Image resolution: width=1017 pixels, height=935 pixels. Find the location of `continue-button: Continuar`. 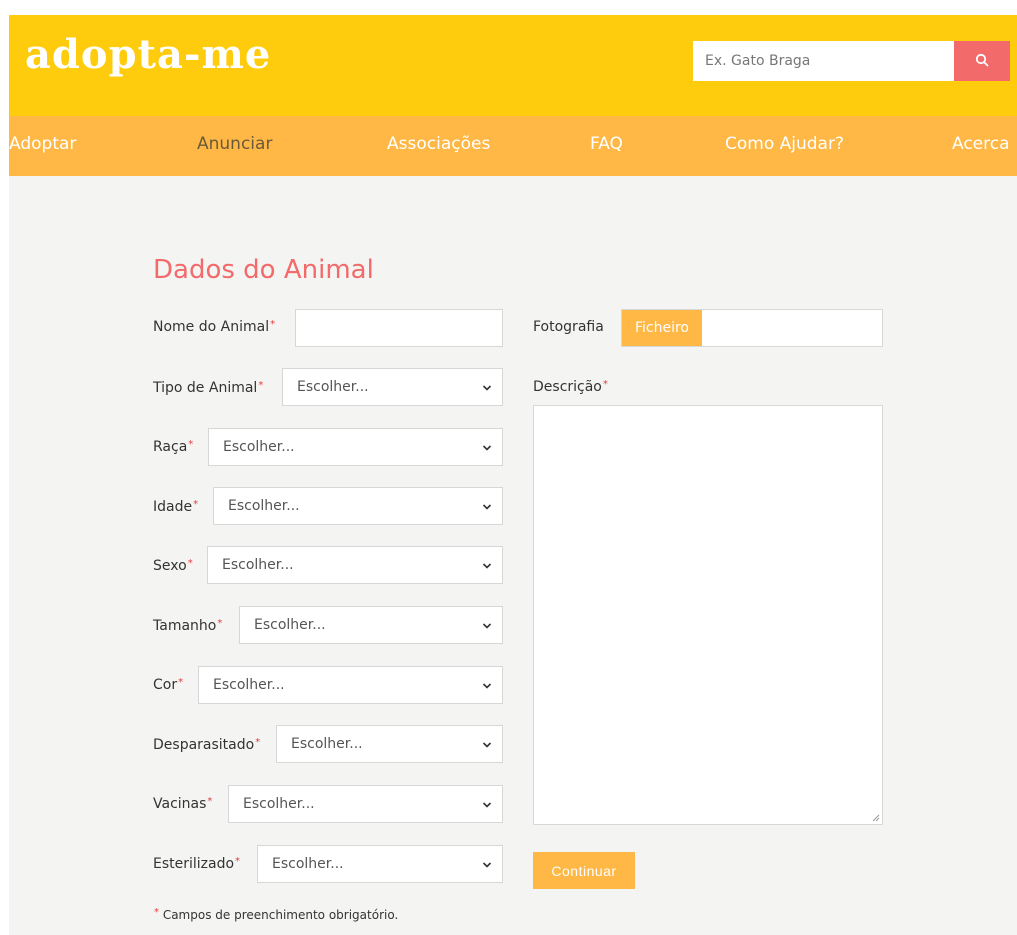

continue-button: Continuar is located at coordinates (584, 870).